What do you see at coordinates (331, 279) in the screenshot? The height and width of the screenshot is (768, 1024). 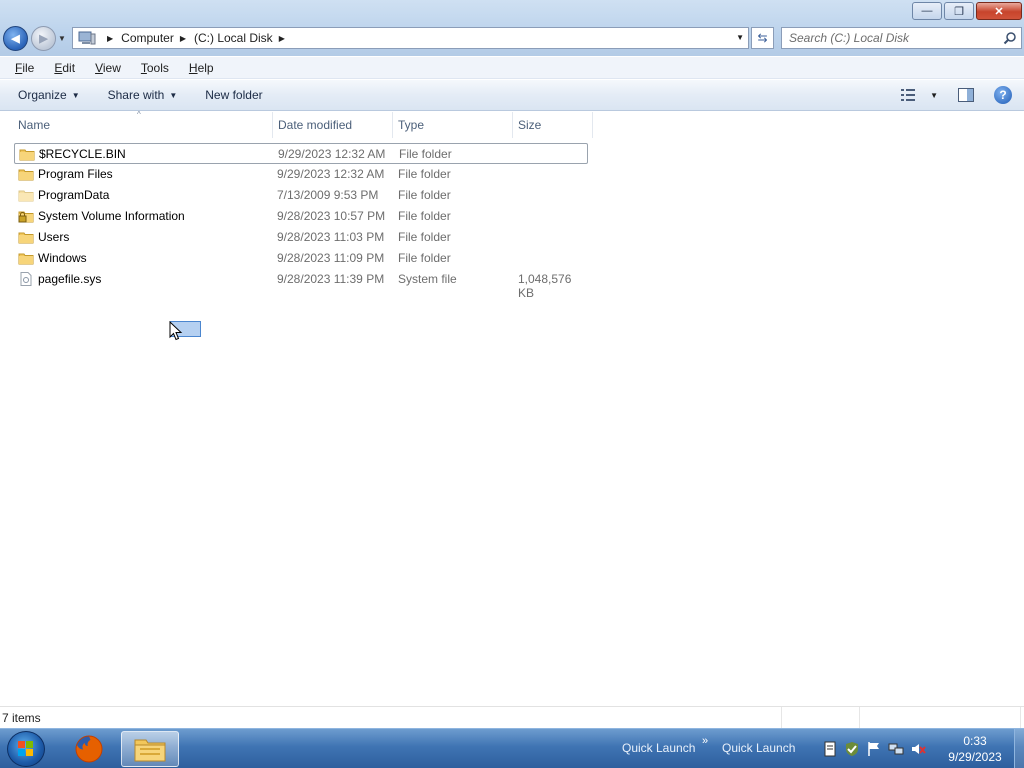 I see `file-date: 9/28/2023 11:39 PM` at bounding box center [331, 279].